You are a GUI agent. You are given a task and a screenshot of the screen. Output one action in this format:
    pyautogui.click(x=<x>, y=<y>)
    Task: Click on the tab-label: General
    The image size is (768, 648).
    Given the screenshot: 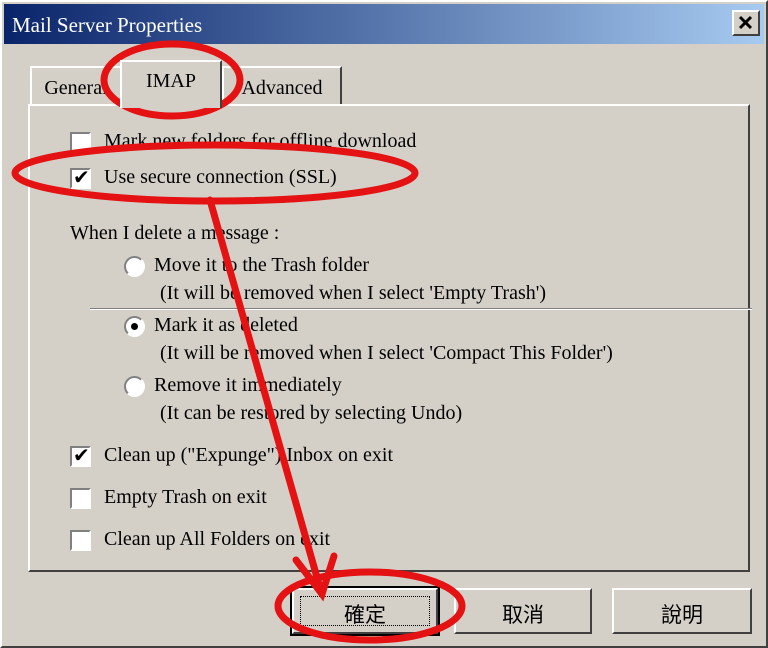 What is the action you would take?
    pyautogui.click(x=76, y=88)
    